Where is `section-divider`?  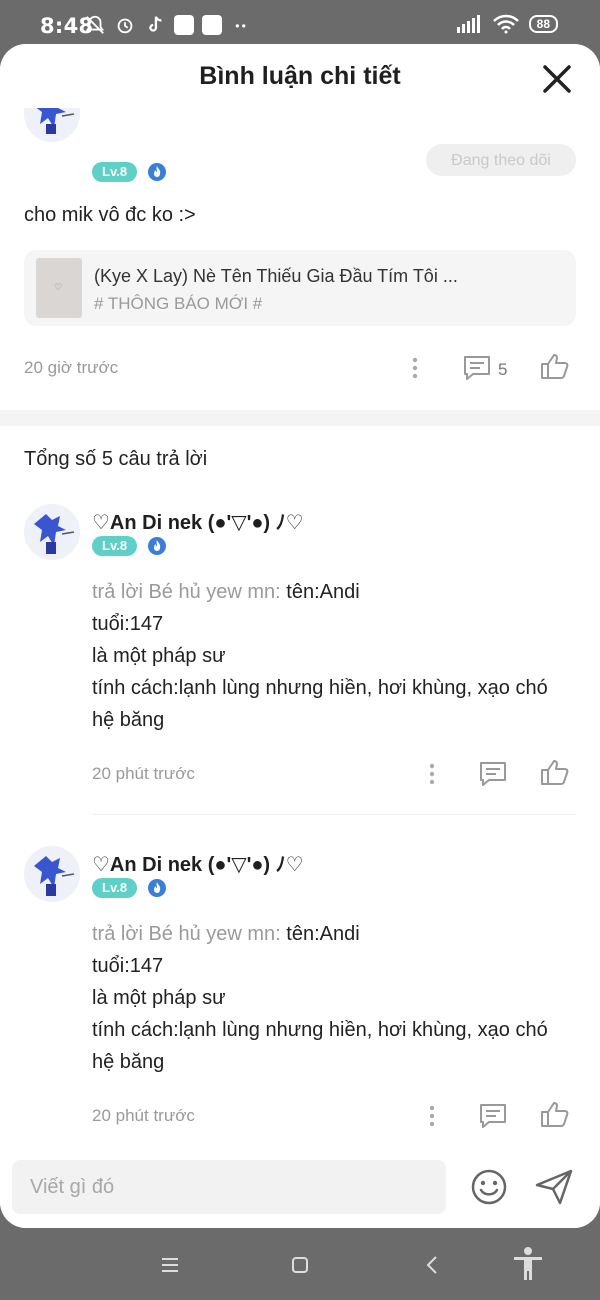 section-divider is located at coordinates (300, 418).